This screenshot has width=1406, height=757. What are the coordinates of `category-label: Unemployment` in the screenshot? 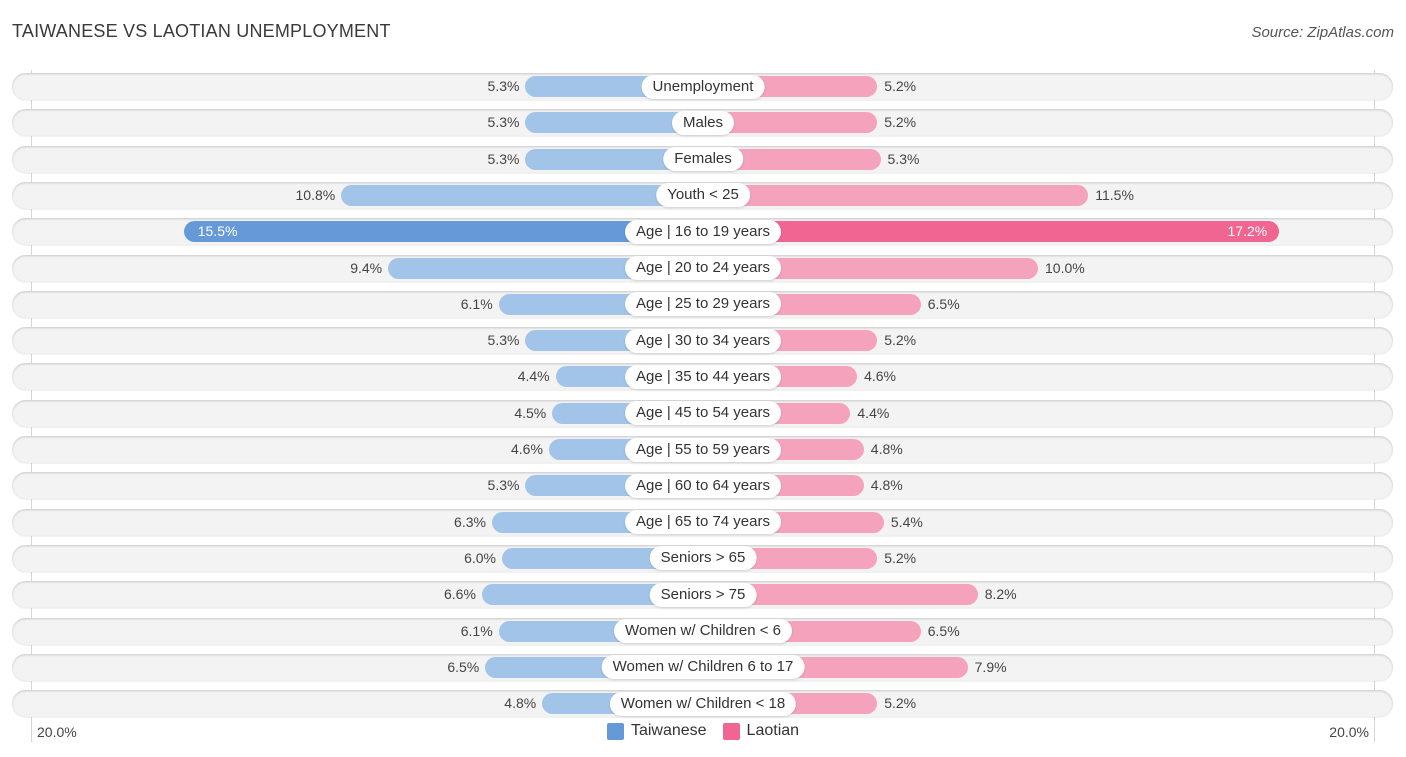 It's located at (703, 86).